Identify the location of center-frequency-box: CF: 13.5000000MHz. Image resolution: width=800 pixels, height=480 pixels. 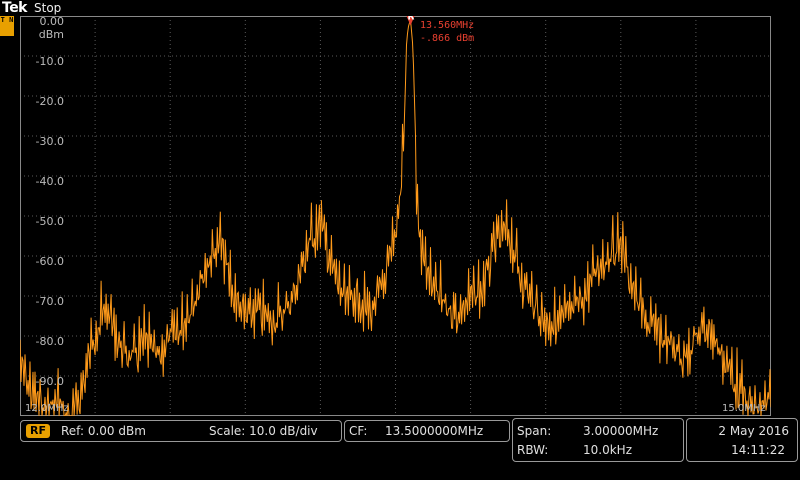
(427, 431).